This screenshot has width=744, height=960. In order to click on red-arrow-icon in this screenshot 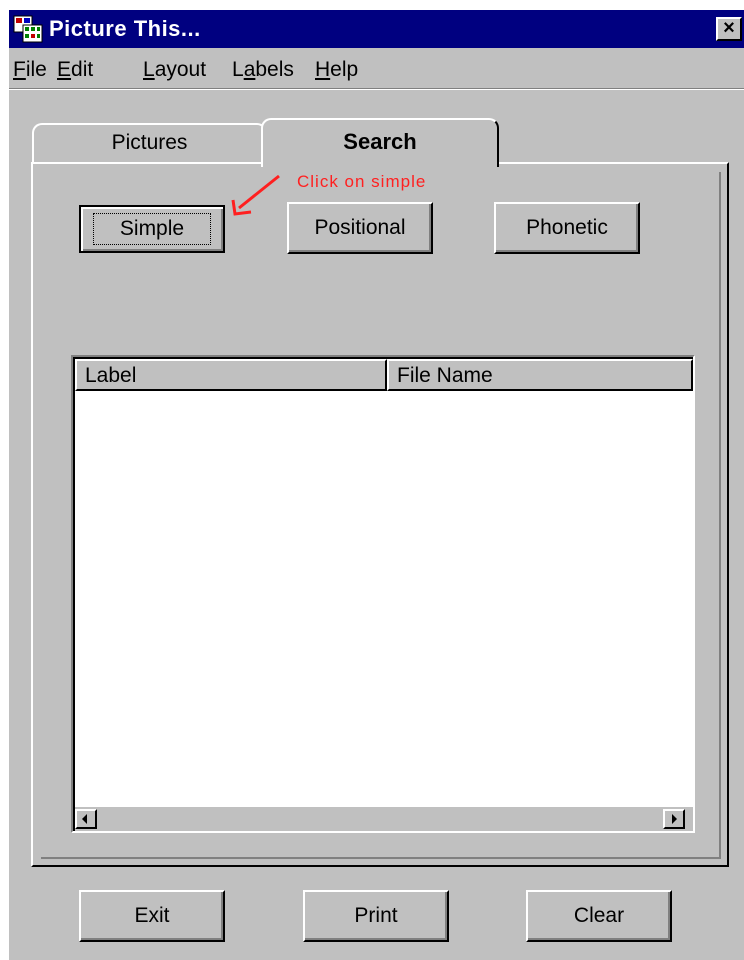, I will do `click(255, 195)`.